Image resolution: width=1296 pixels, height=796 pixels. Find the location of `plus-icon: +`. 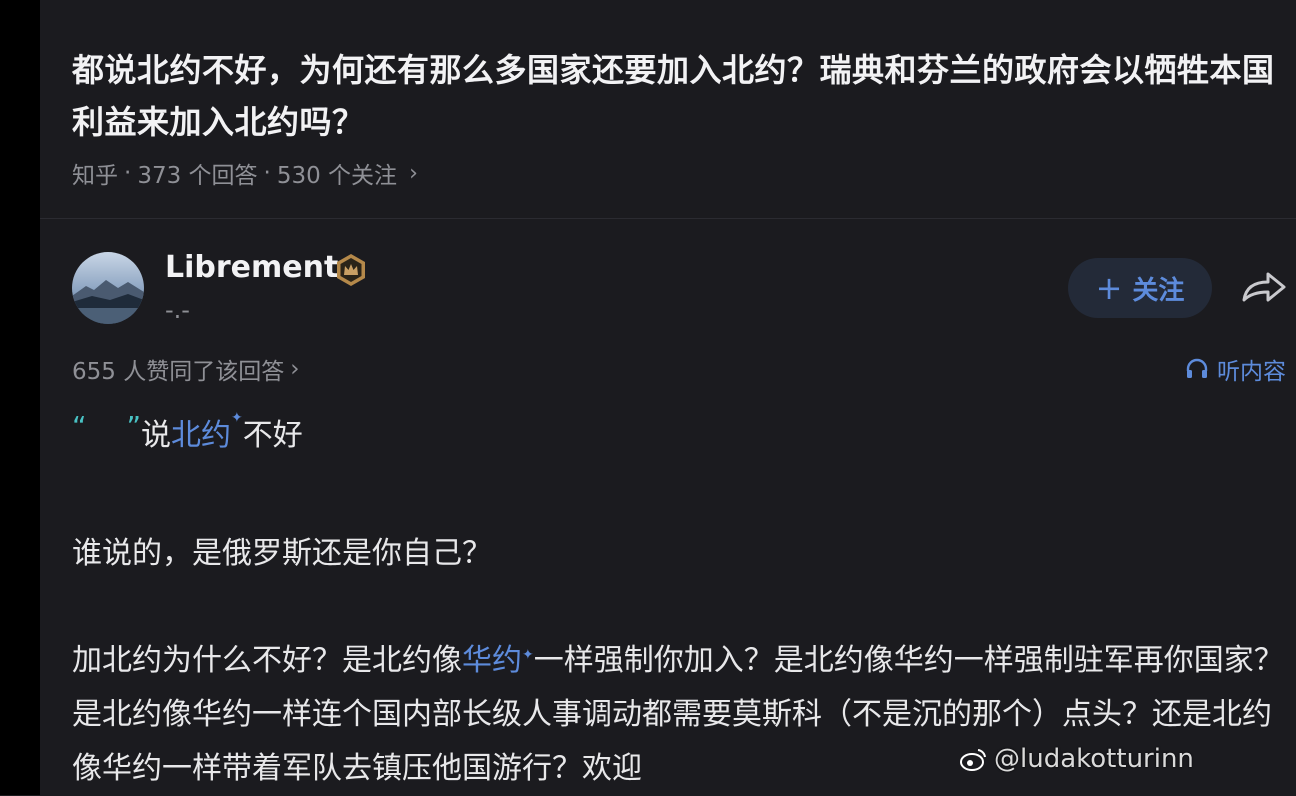

plus-icon: + is located at coordinates (1109, 288).